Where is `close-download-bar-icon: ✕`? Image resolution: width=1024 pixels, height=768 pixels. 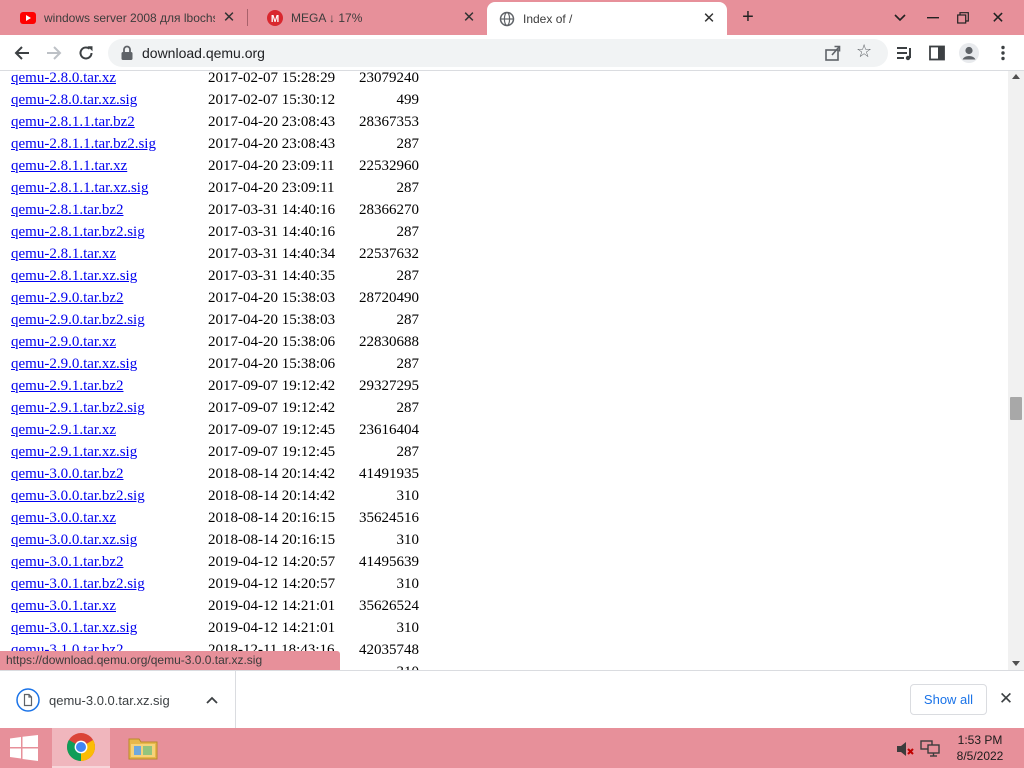
close-download-bar-icon: ✕ is located at coordinates (1006, 698).